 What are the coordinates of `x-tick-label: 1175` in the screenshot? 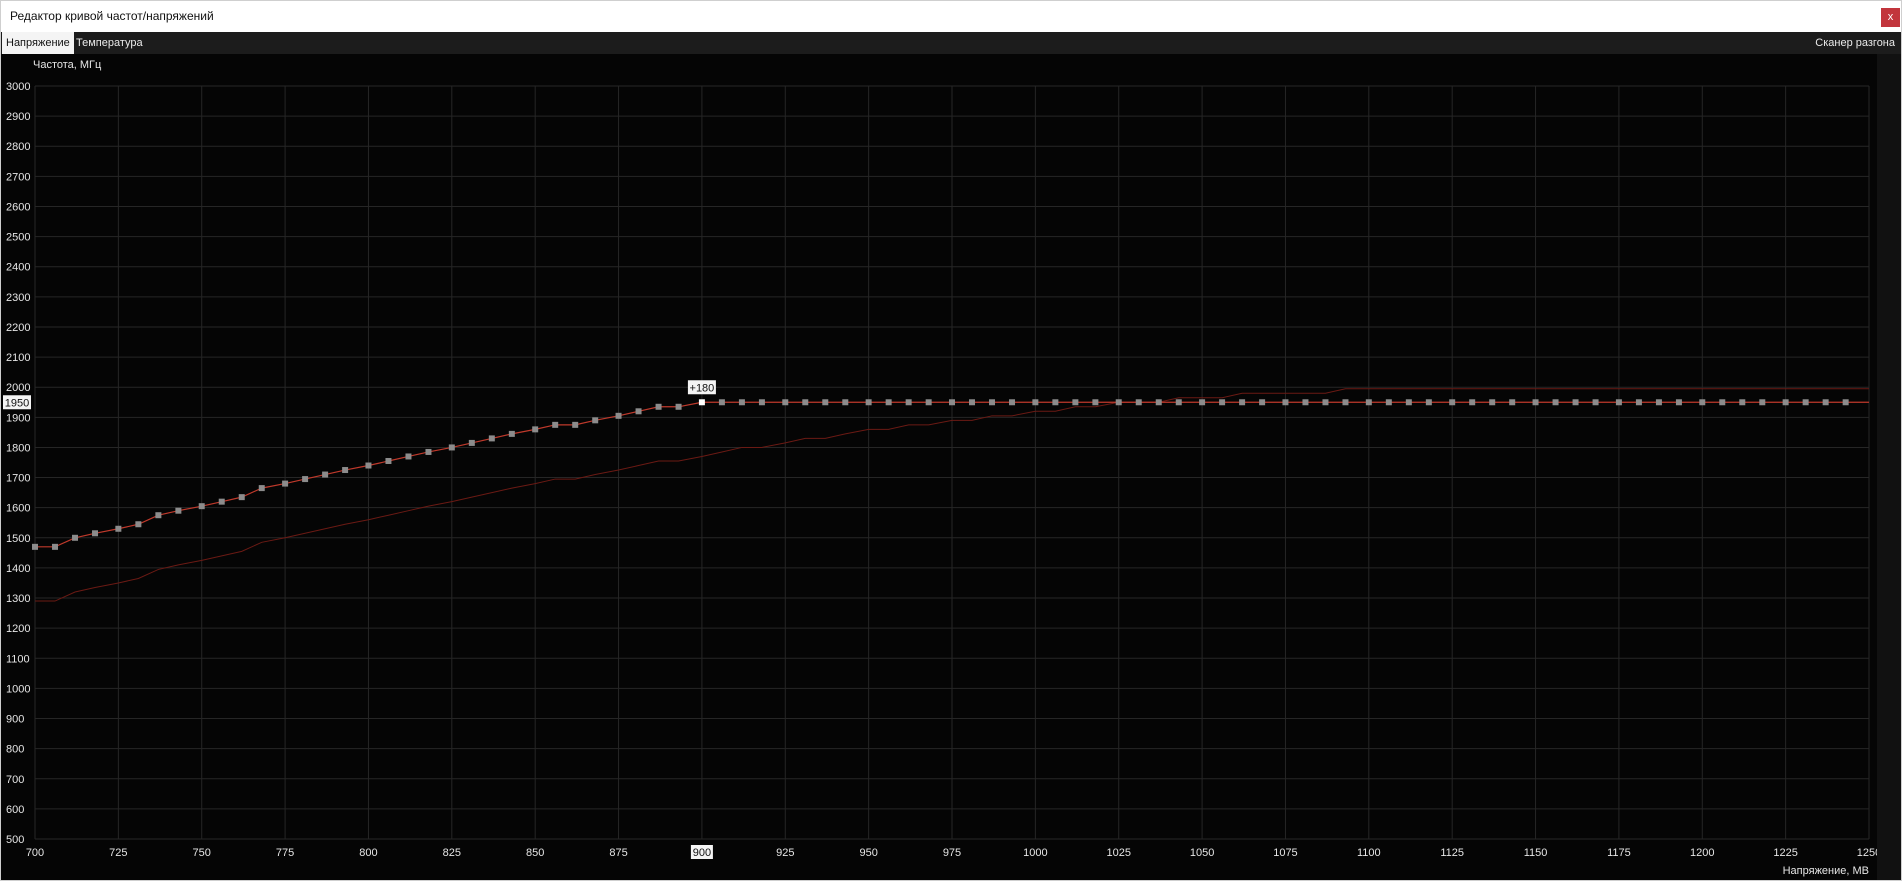 It's located at (1619, 853).